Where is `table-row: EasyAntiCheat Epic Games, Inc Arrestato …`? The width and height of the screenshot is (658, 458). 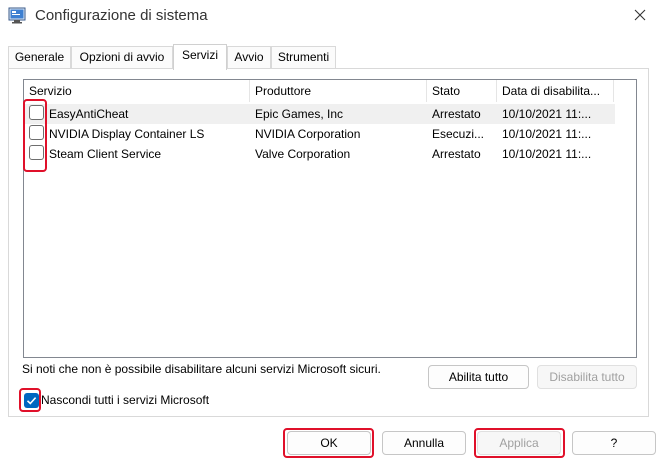
table-row: EasyAntiCheat Epic Games, Inc Arrestato … is located at coordinates (319, 114).